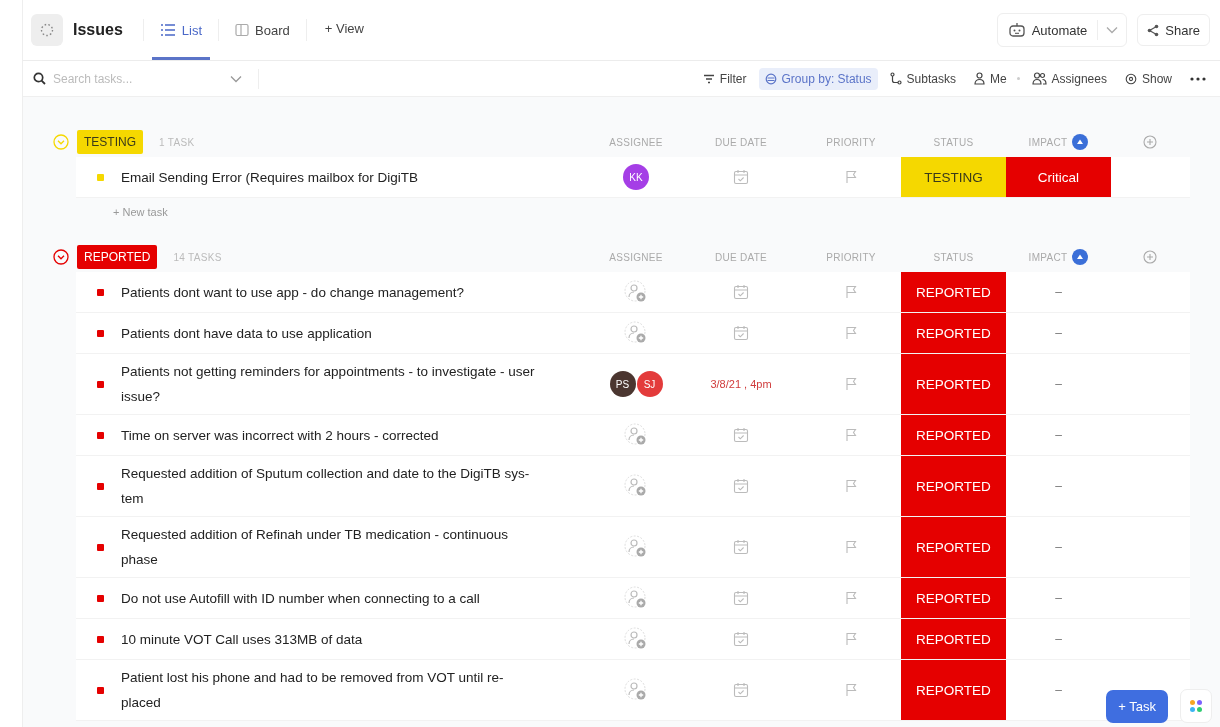 Image resolution: width=1220 pixels, height=727 pixels. Describe the element at coordinates (990, 78) in the screenshot. I see `toolbar-button: Me` at that location.